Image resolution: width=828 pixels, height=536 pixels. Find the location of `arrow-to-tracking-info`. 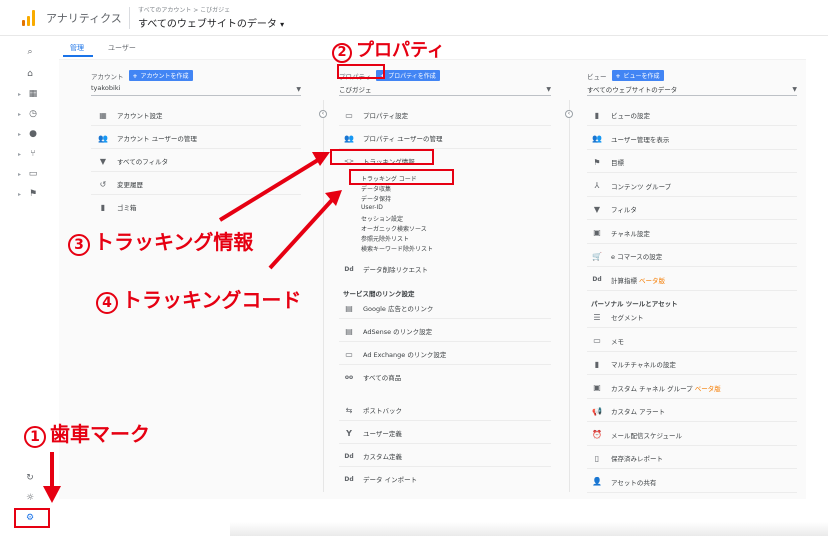

arrow-to-tracking-info is located at coordinates (269, 190).